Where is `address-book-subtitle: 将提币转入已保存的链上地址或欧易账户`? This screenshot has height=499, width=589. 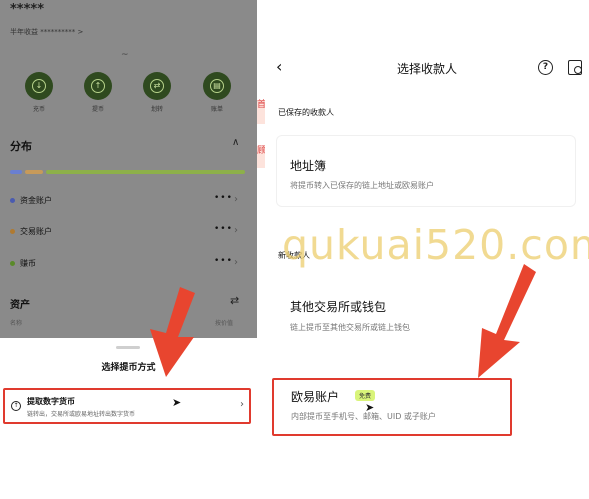 address-book-subtitle: 将提币转入已保存的链上地址或欧易账户 is located at coordinates (362, 185).